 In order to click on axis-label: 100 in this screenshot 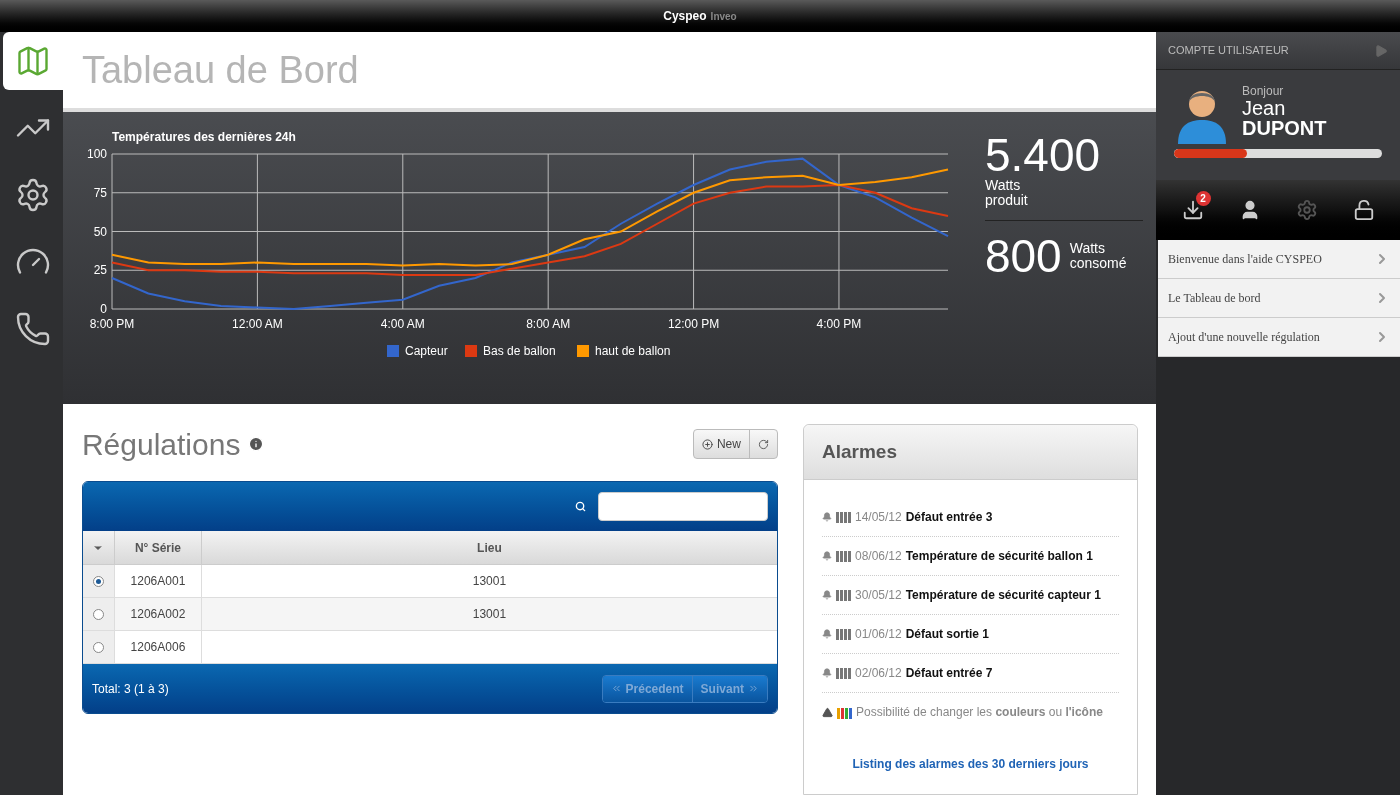, I will do `click(96, 154)`.